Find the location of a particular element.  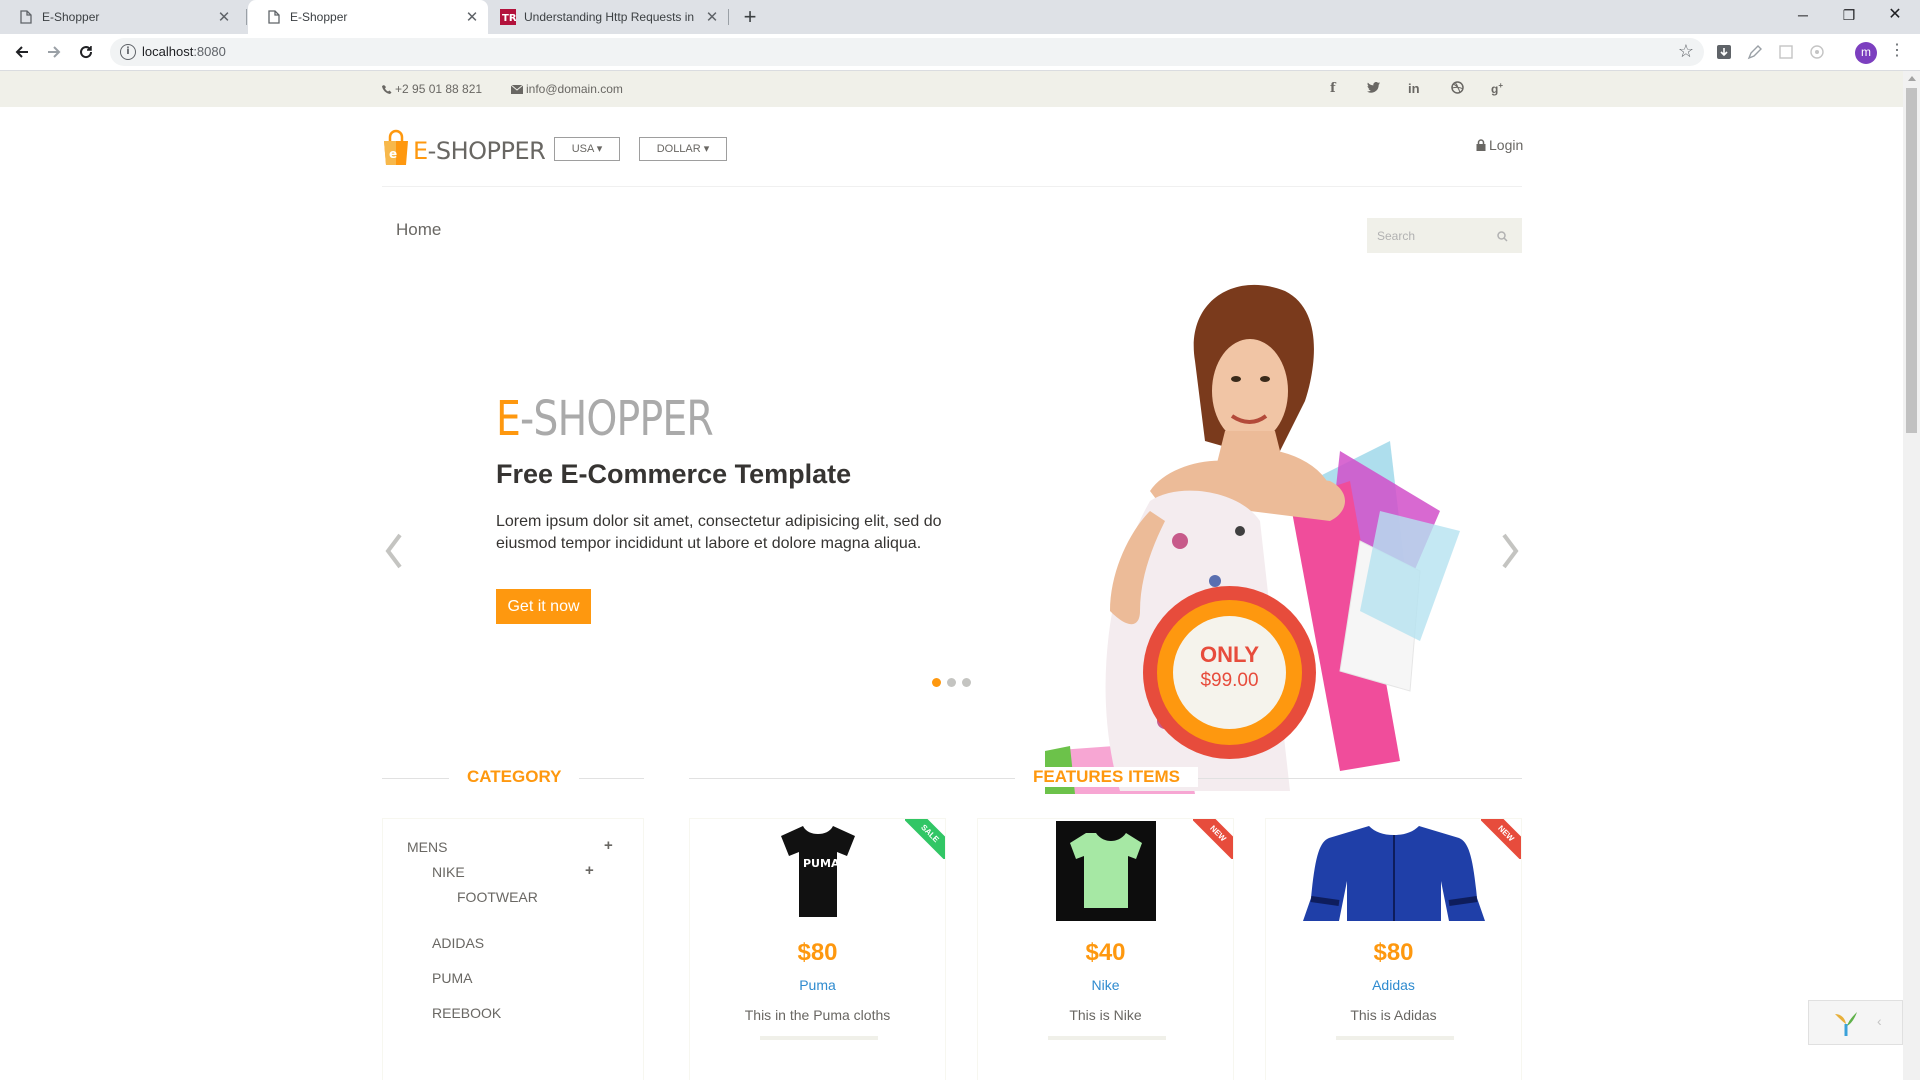

login-link: Login is located at coordinates (1499, 145).